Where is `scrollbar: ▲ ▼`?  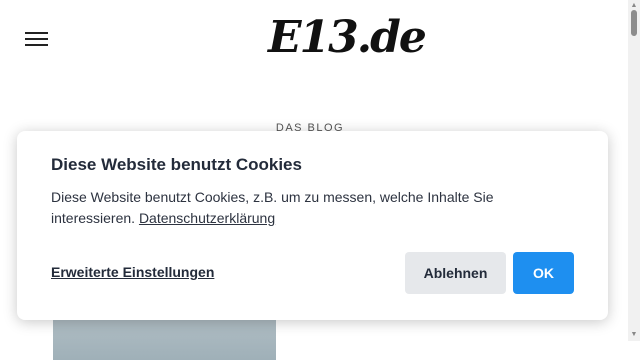
scrollbar: ▲ ▼ is located at coordinates (634, 170).